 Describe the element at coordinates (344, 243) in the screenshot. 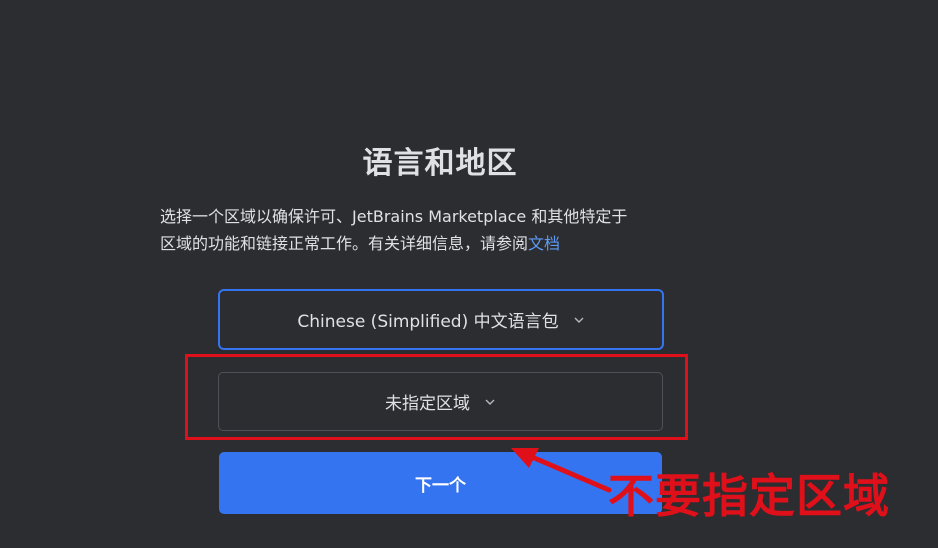

I see `description-line-2-text: 区域的功能和链接正常工作。有关详细信息，请参阅` at that location.